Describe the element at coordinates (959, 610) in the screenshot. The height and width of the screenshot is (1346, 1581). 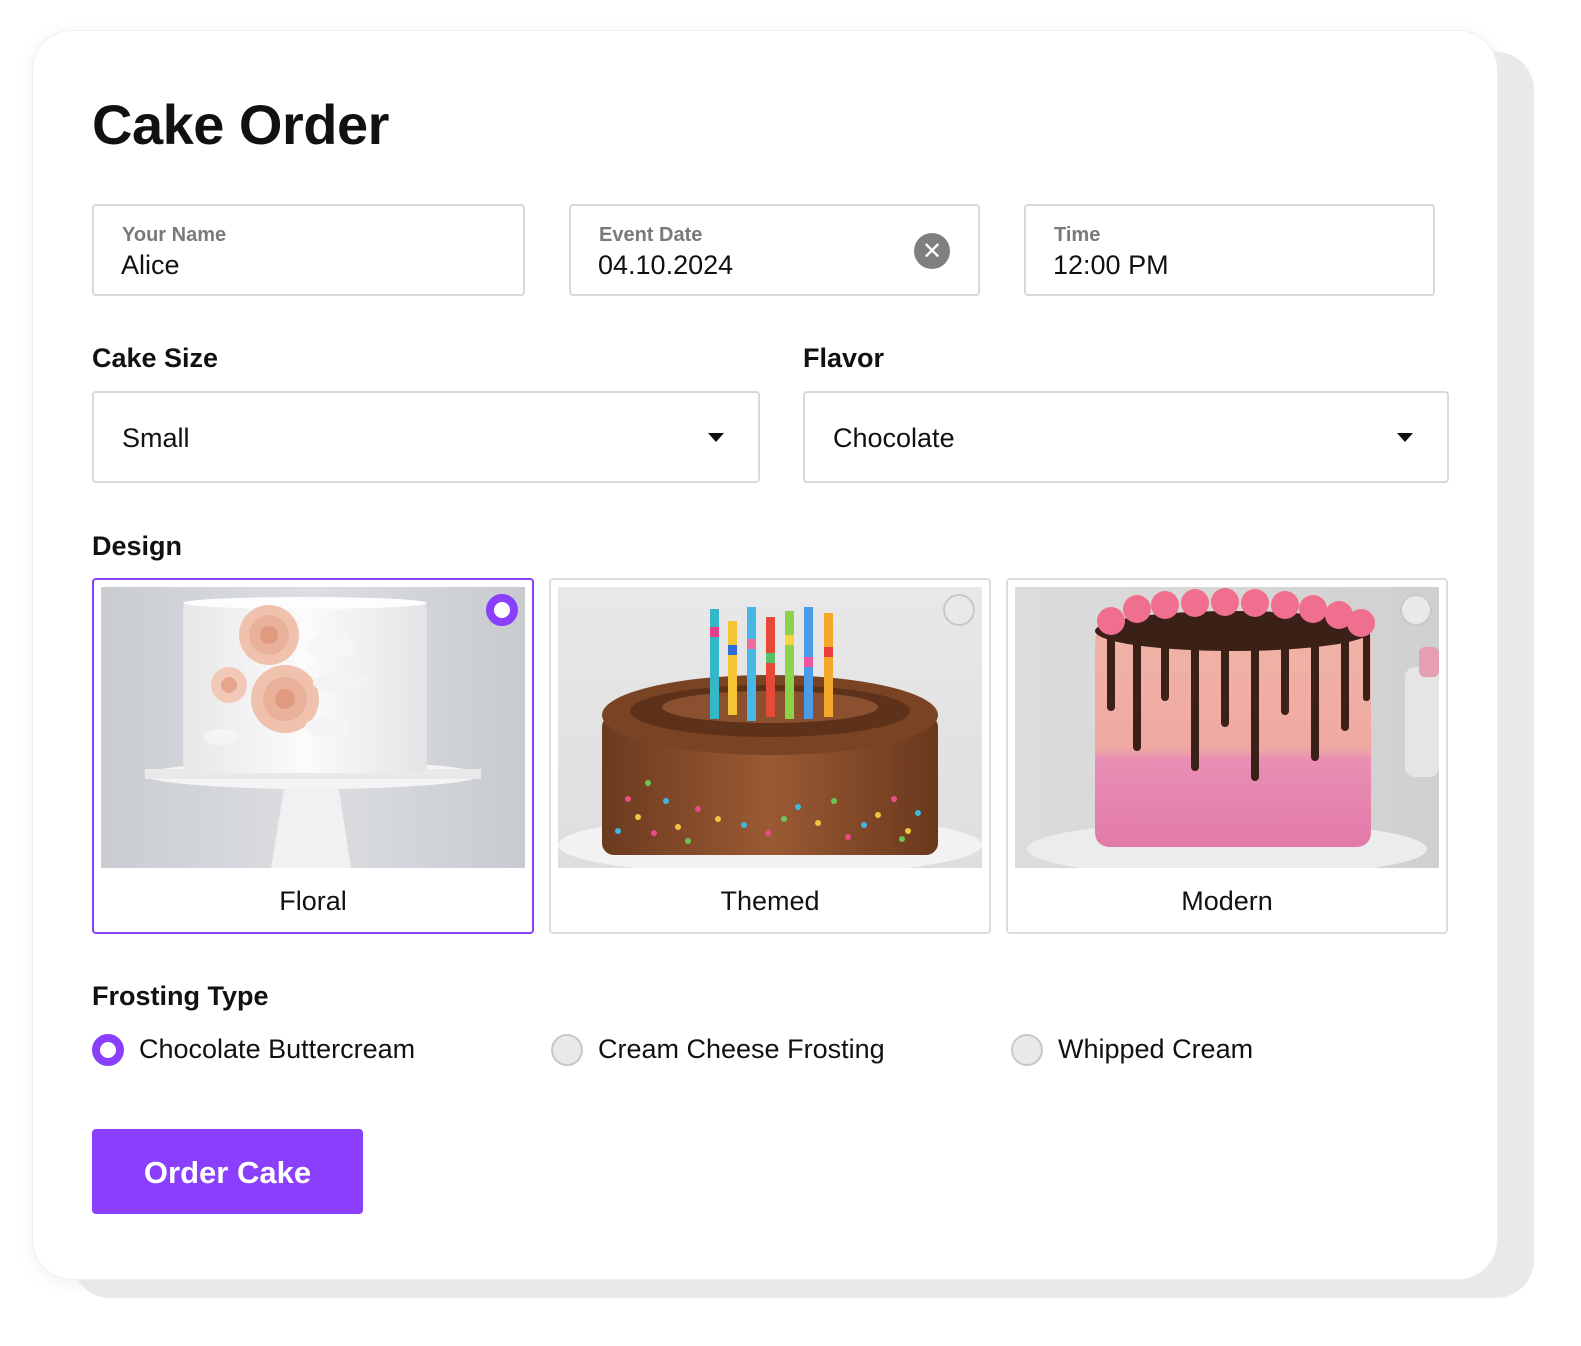
I see `design-themed-radio` at that location.